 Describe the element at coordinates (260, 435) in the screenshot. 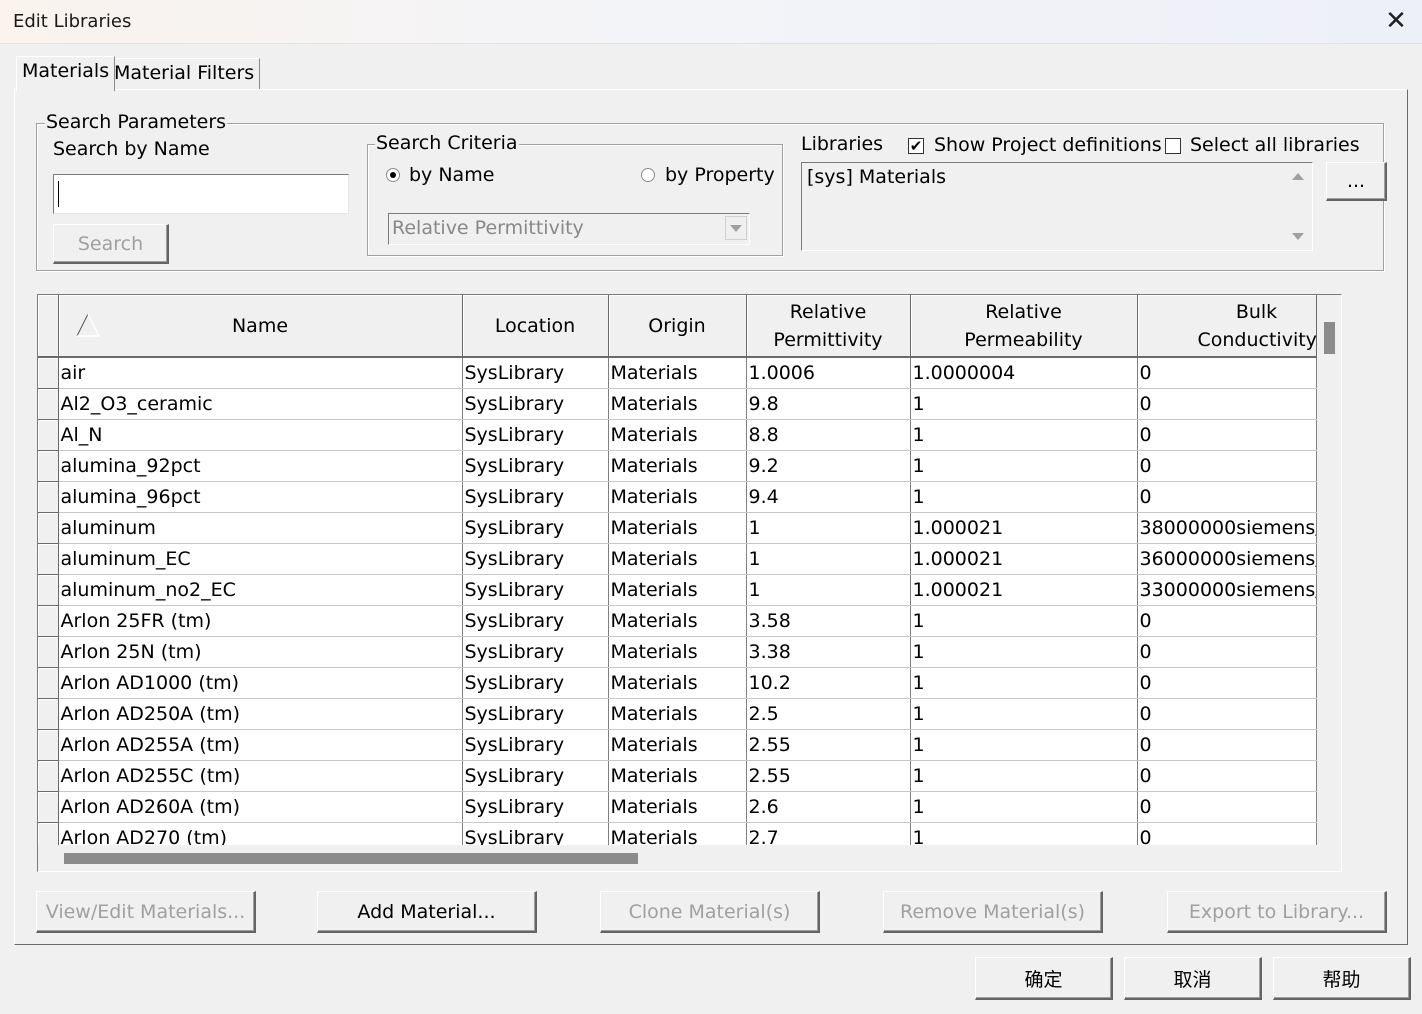

I see `table-cell: Al_N` at that location.